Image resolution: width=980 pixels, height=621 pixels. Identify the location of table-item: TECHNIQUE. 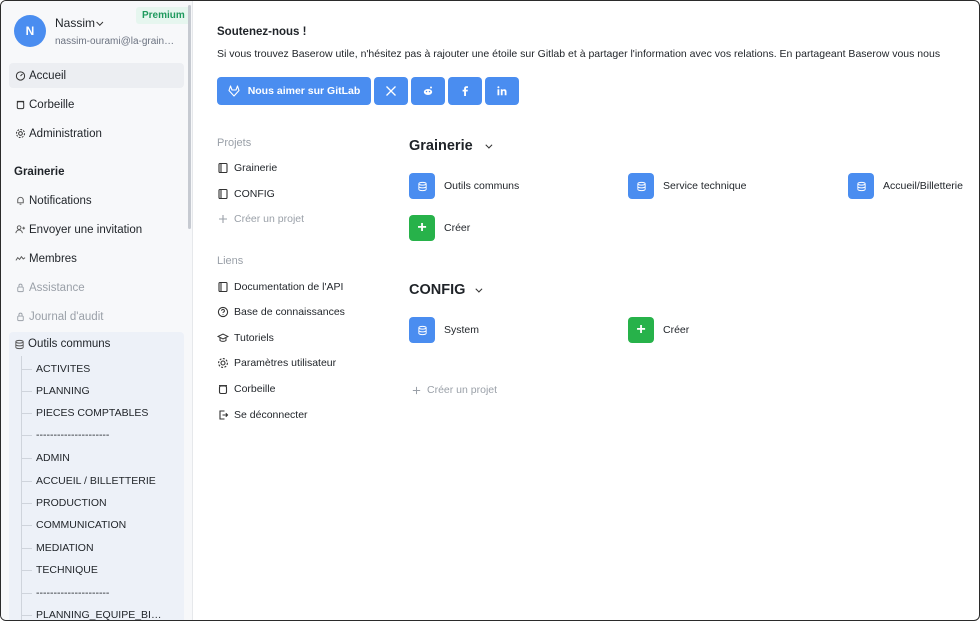
(60, 570).